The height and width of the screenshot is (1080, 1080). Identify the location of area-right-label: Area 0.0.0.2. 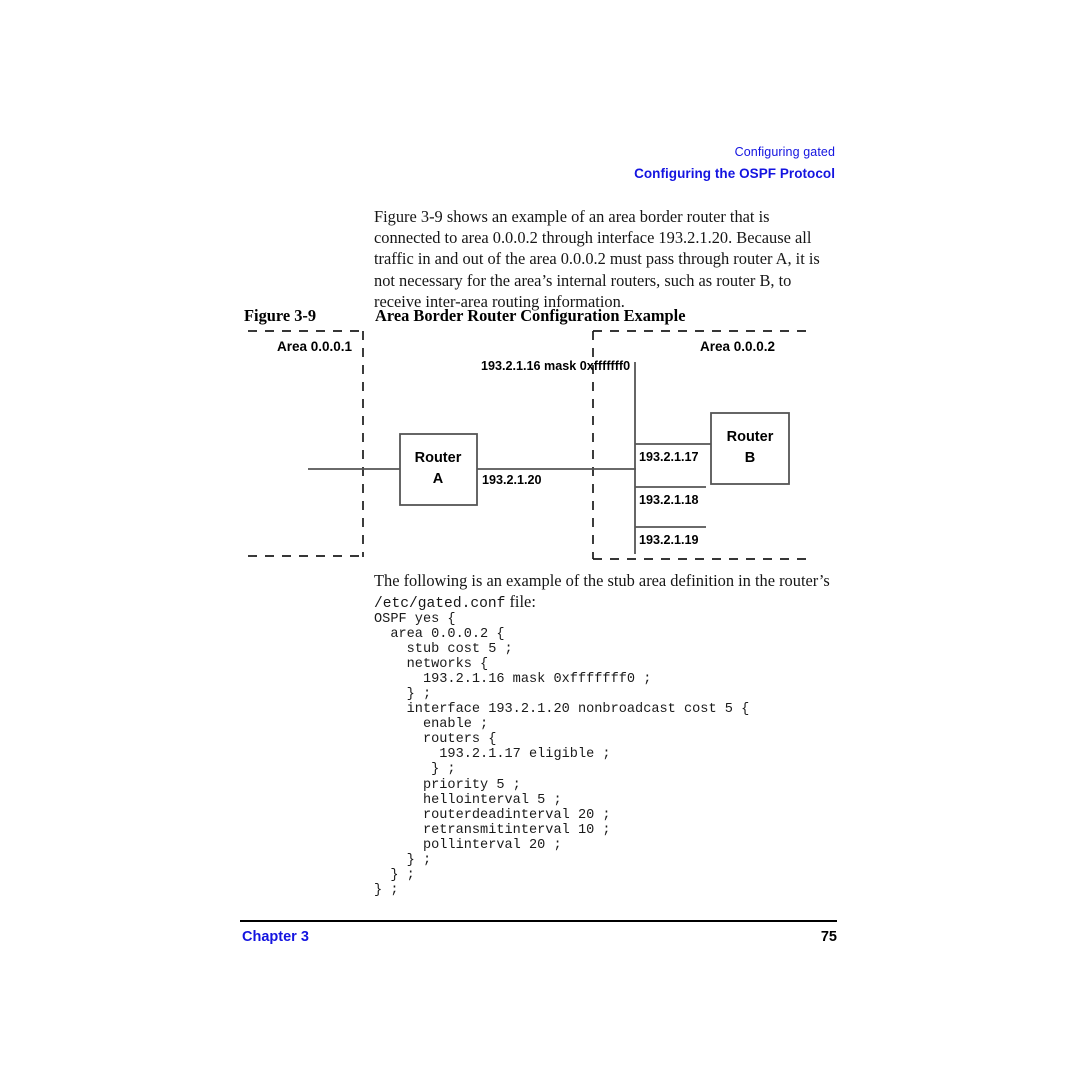
(737, 346).